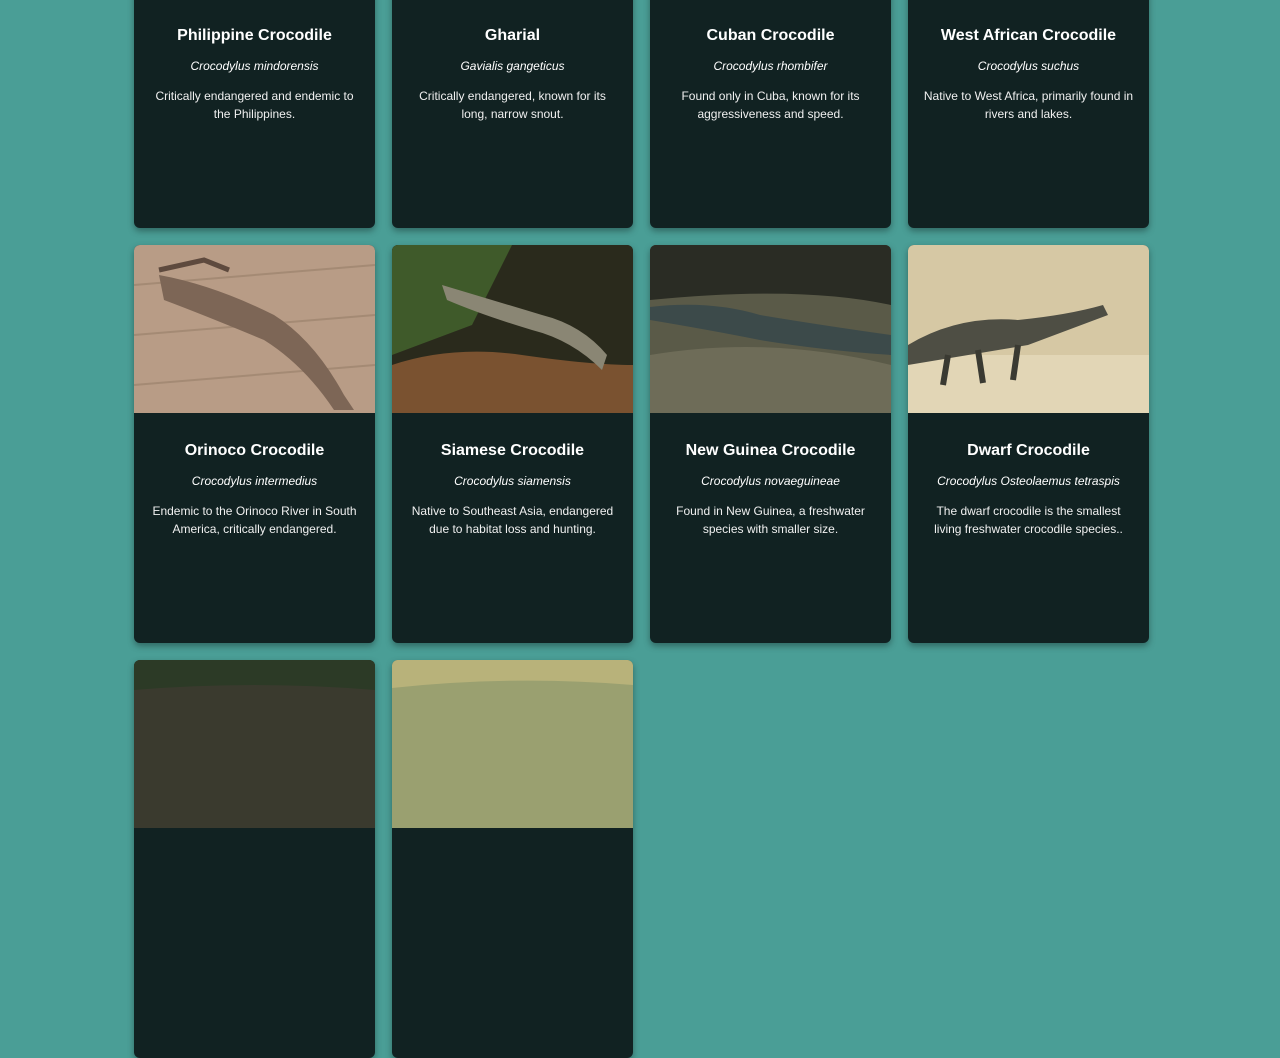 This screenshot has width=1280, height=1058. Describe the element at coordinates (512, 481) in the screenshot. I see `scientific-name: Crocodylus siamensis` at that location.